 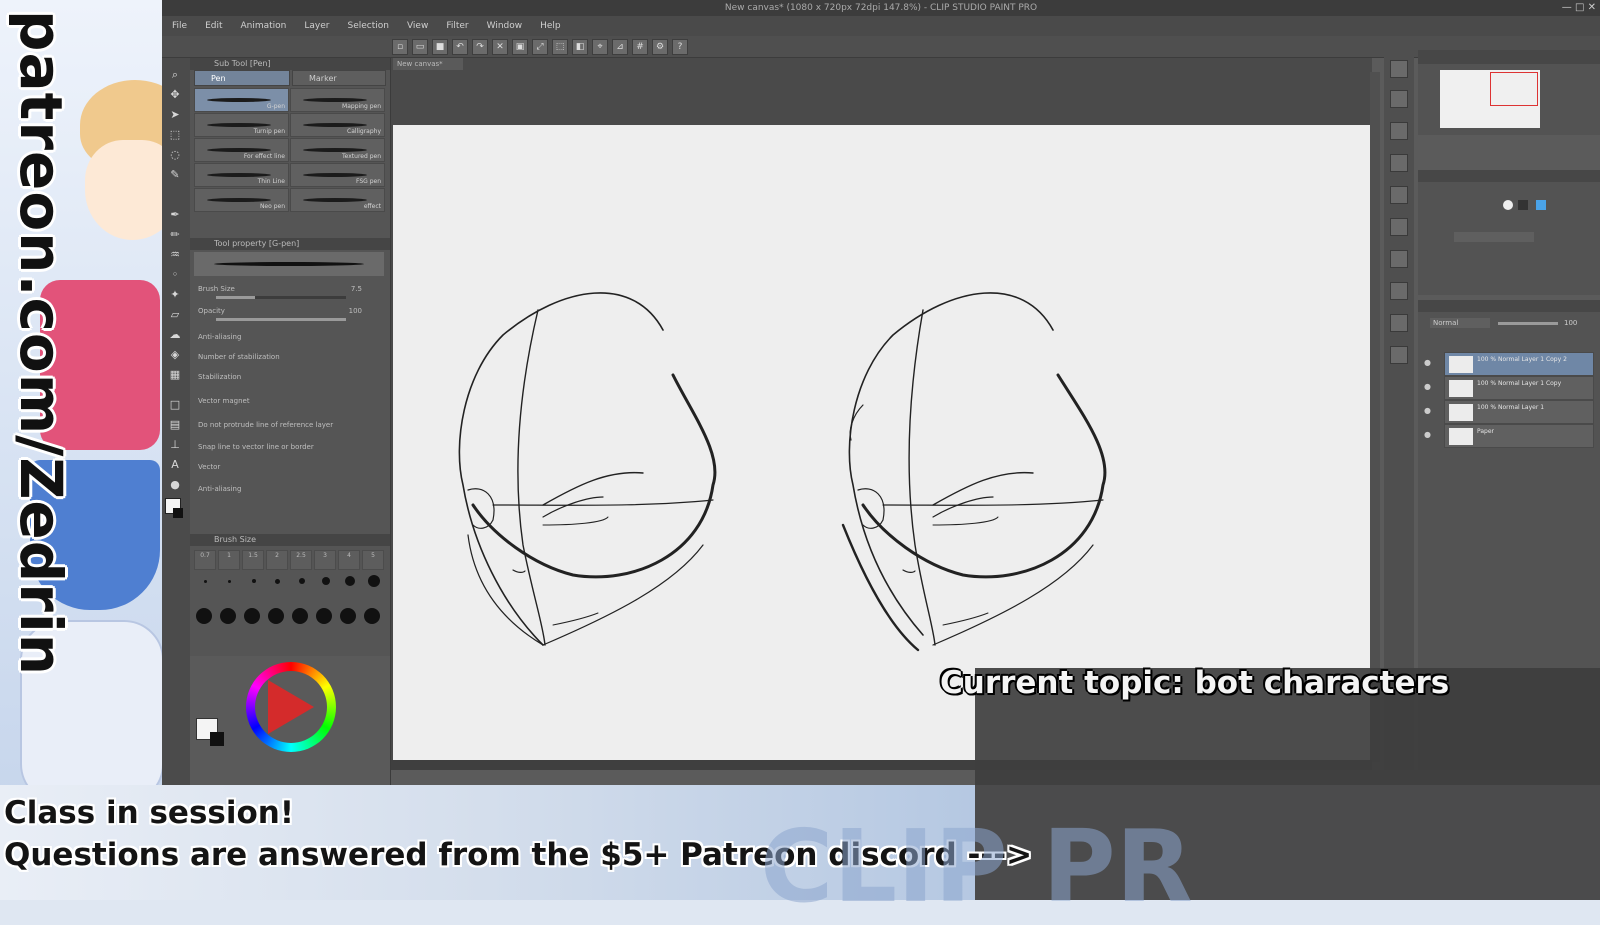 What do you see at coordinates (290, 289) in the screenshot?
I see `brush-size-row: Brush Size 7.5` at bounding box center [290, 289].